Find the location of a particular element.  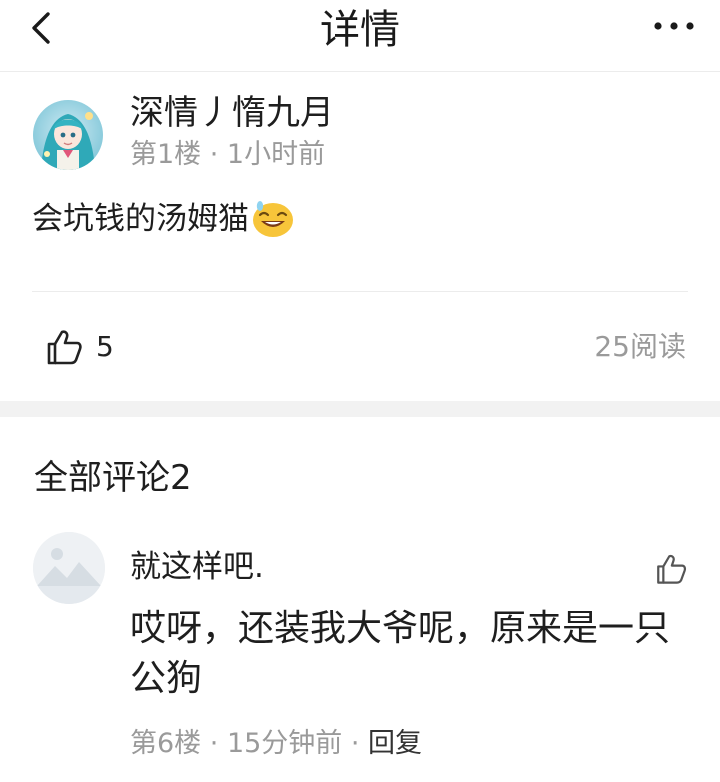

commenter-avatar is located at coordinates (69, 568).